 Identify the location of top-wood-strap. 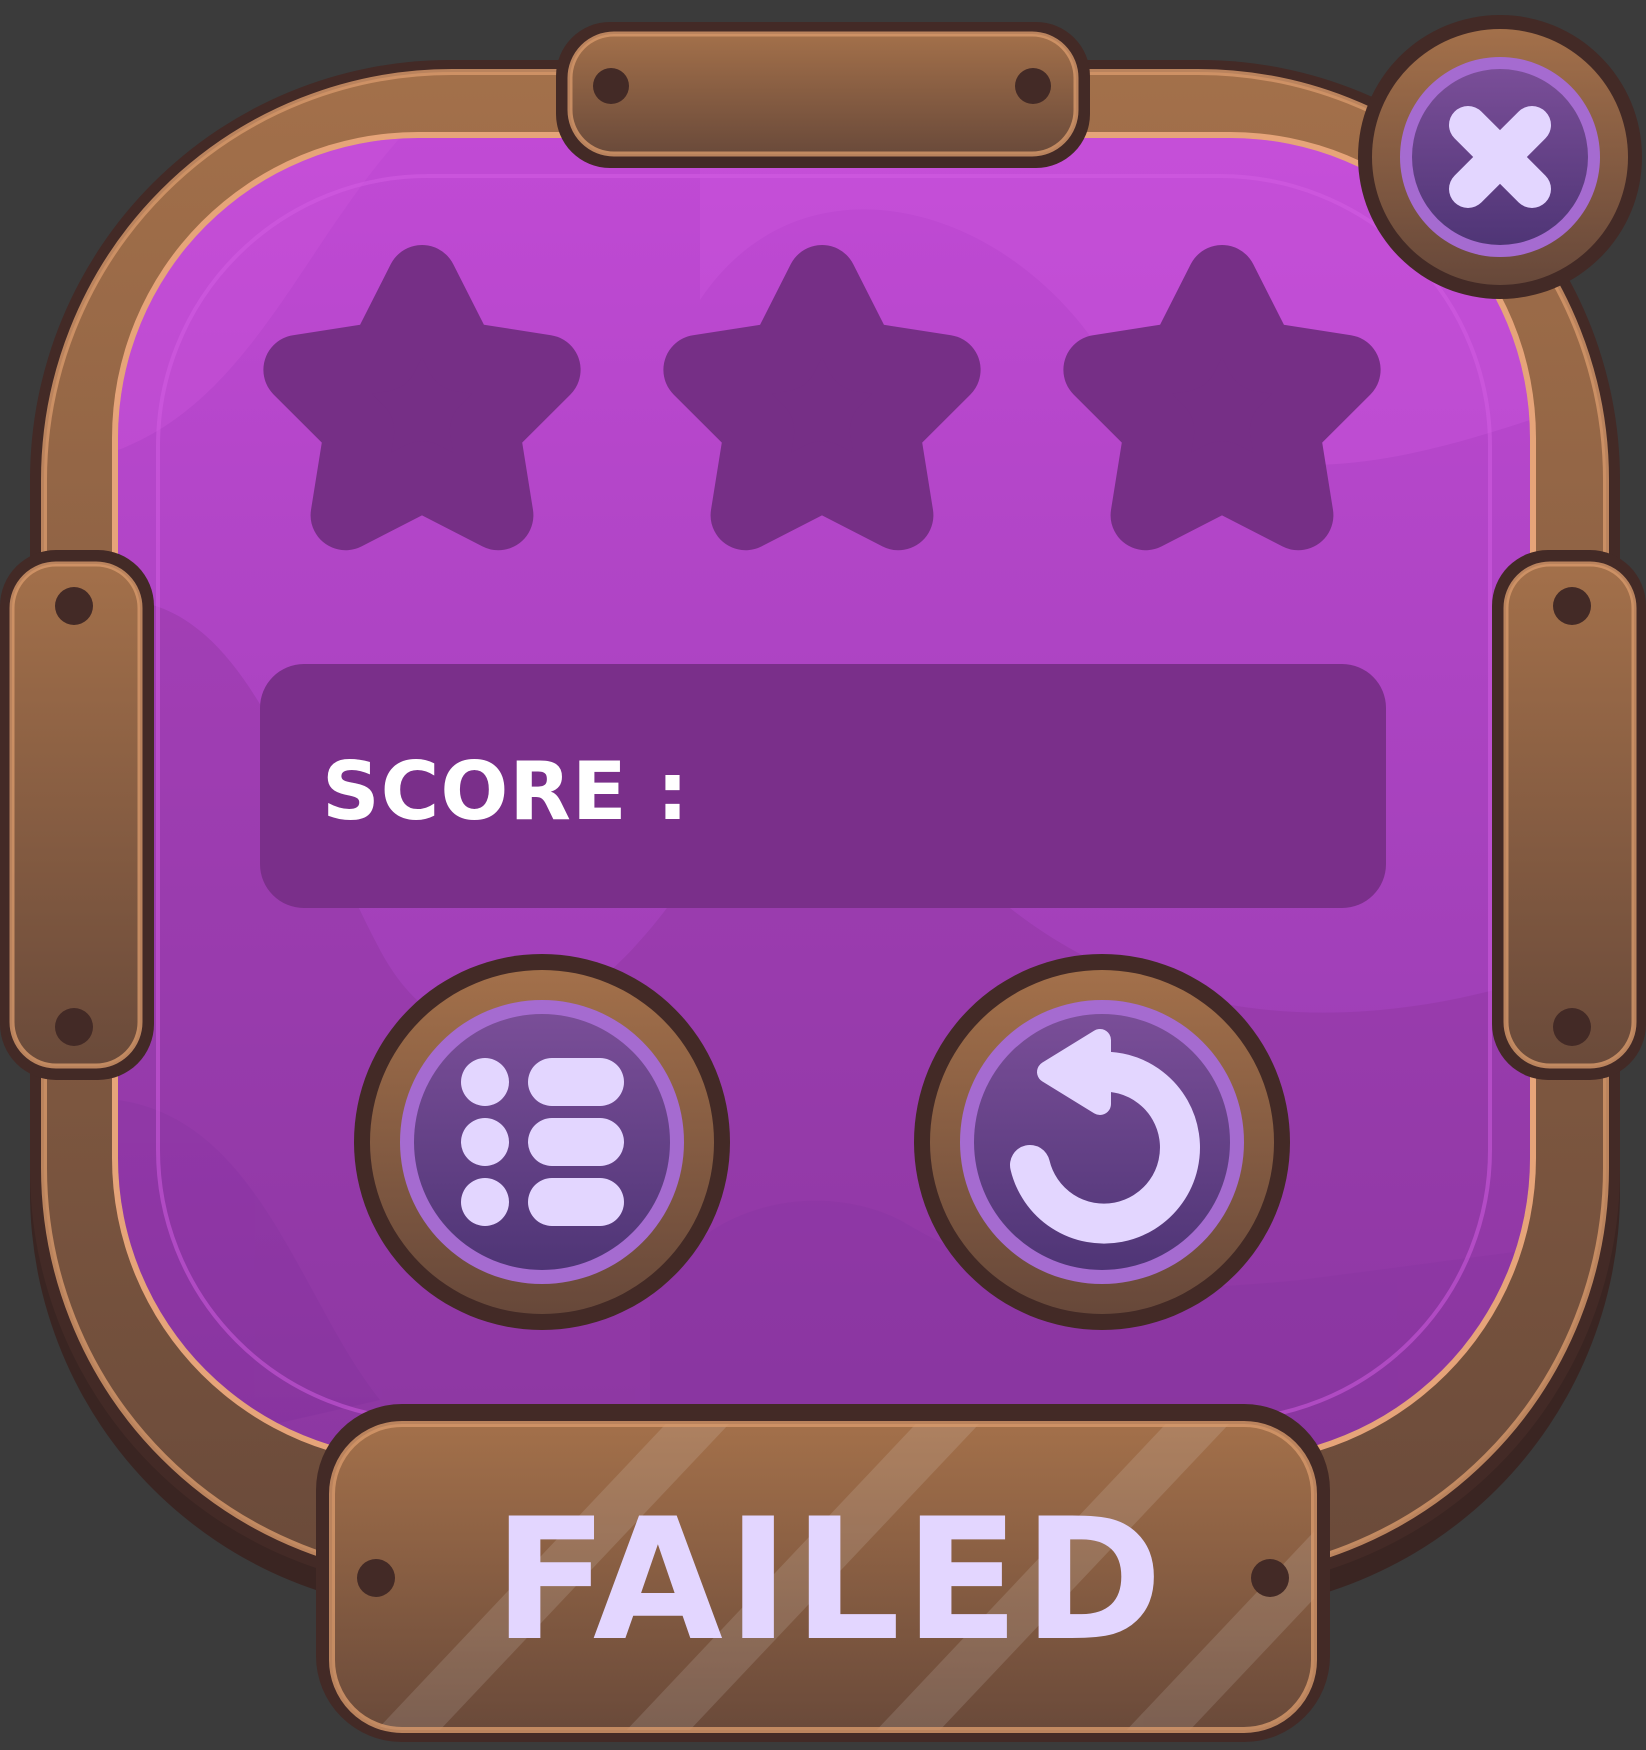
(823, 95).